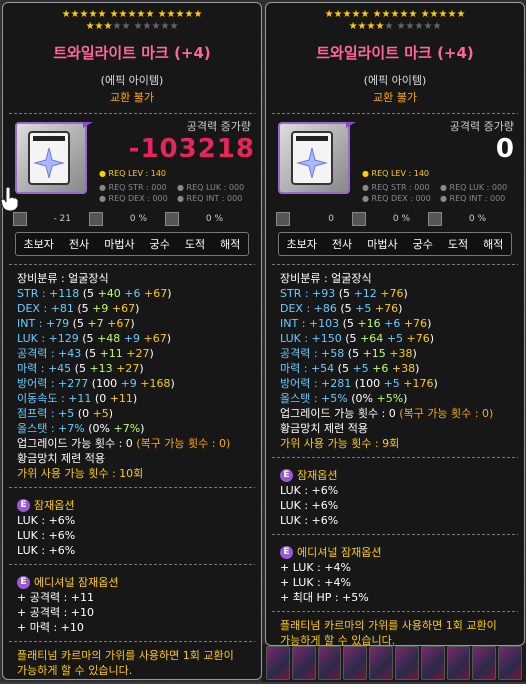 The image size is (526, 684). What do you see at coordinates (94, 338) in the screenshot?
I see `stat-line: LUK : +129 (5 +48 +9 +67)` at bounding box center [94, 338].